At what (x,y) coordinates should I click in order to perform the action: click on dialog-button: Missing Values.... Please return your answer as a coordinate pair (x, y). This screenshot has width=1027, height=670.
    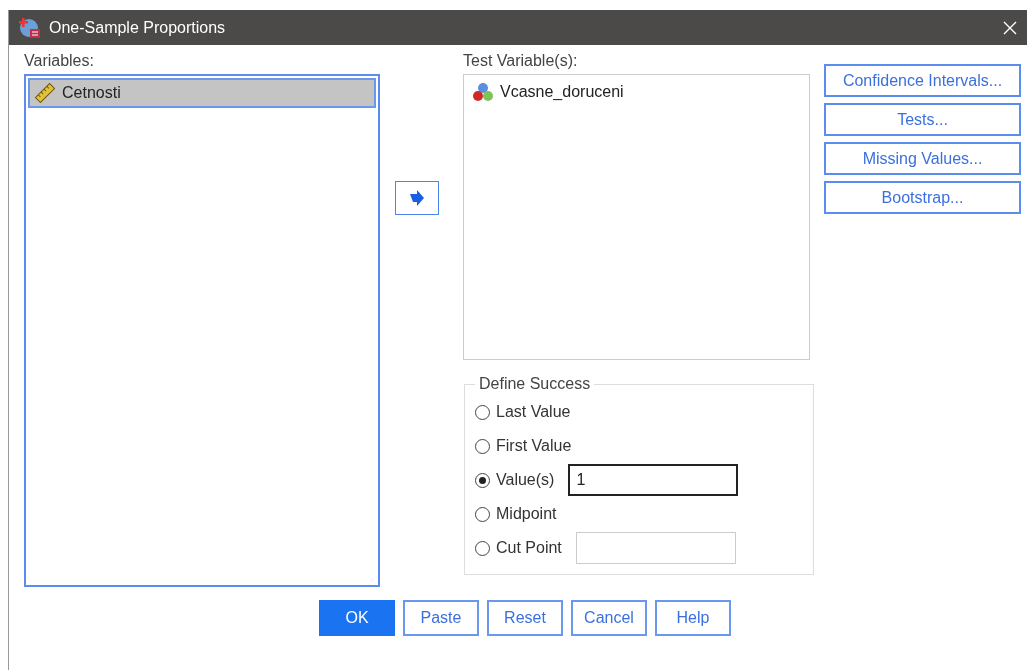
    Looking at the image, I should click on (922, 158).